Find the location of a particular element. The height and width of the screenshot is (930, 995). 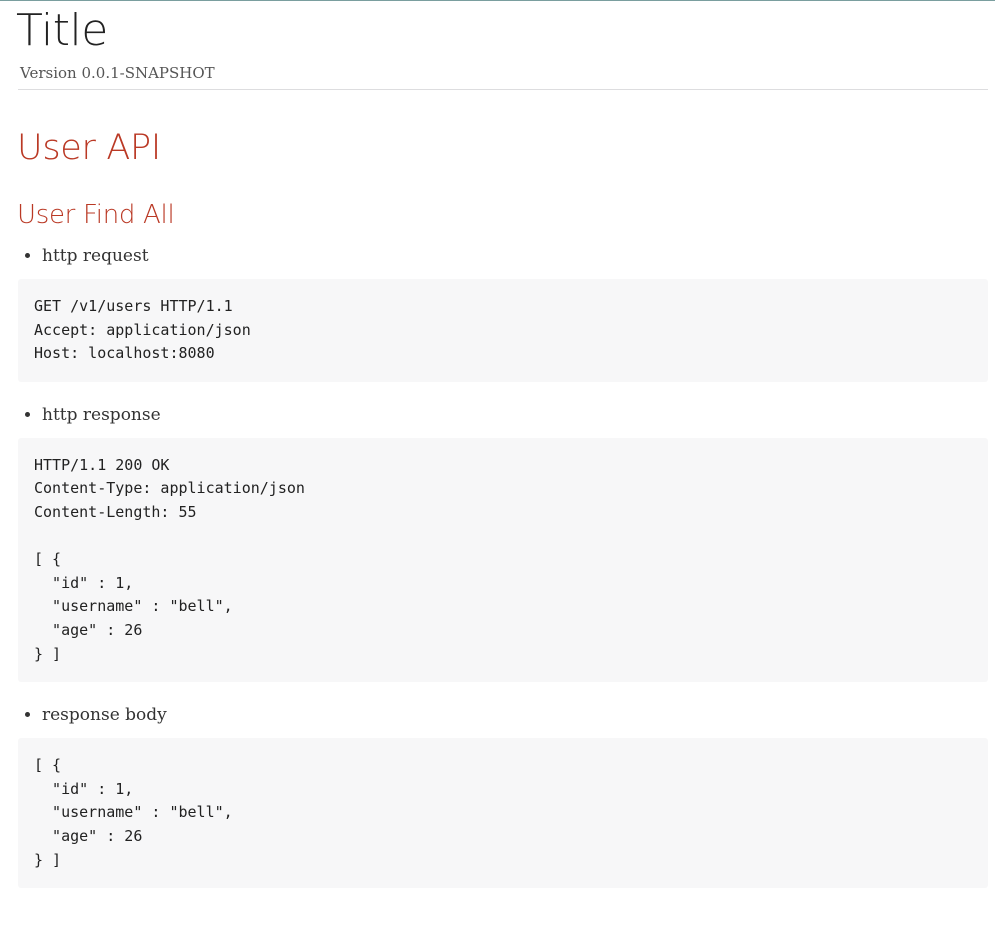

http-request-list: http request is located at coordinates (503, 256).